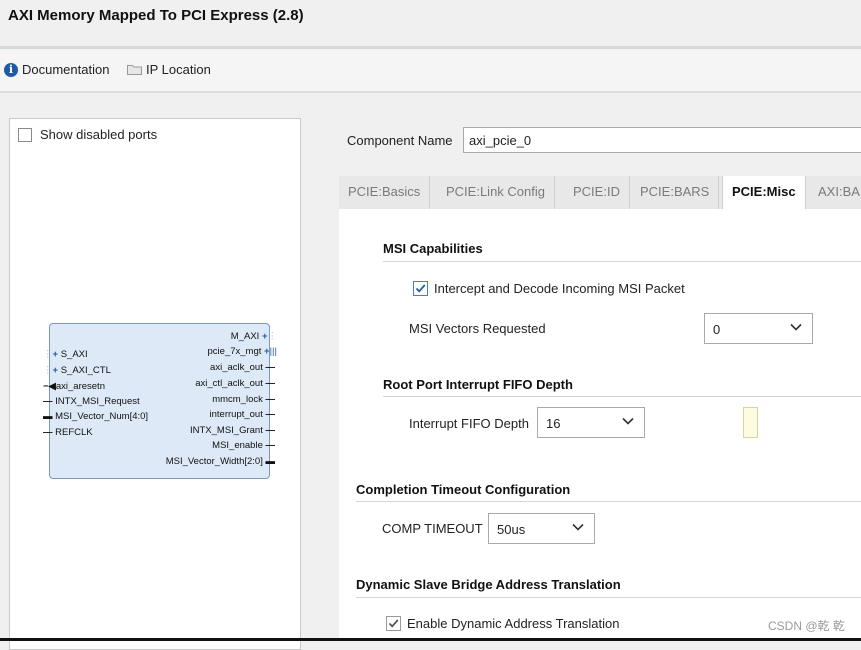  Describe the element at coordinates (77, 370) in the screenshot. I see `pin-s-axi-ctl: ⋮+ S_AXI_CTL` at that location.